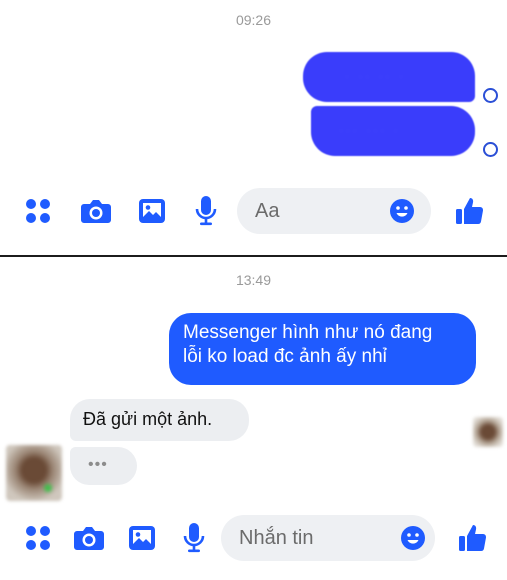 The image size is (507, 580). I want to click on outgoing-message-blurred: · ·· ·· ·, so click(389, 77).